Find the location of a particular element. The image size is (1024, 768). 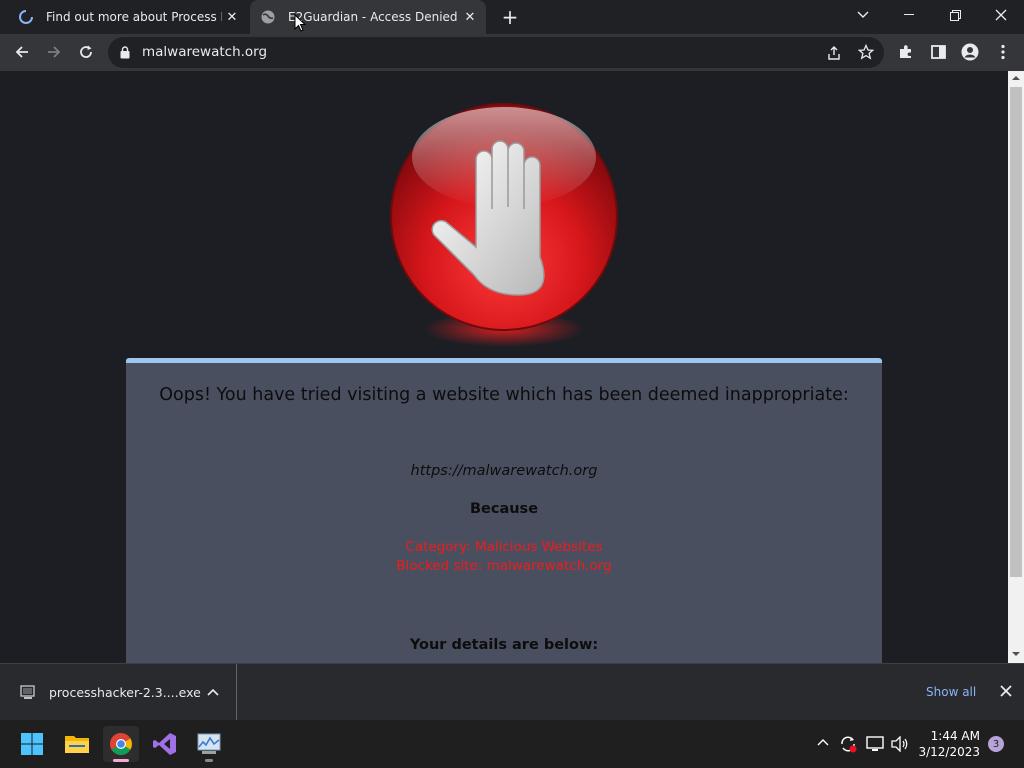

clock-date: 3/12/2023 is located at coordinates (949, 752).